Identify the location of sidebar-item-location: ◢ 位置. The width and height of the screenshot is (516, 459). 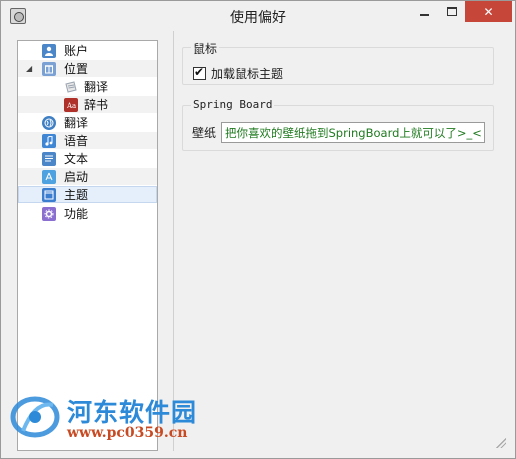
(87, 68).